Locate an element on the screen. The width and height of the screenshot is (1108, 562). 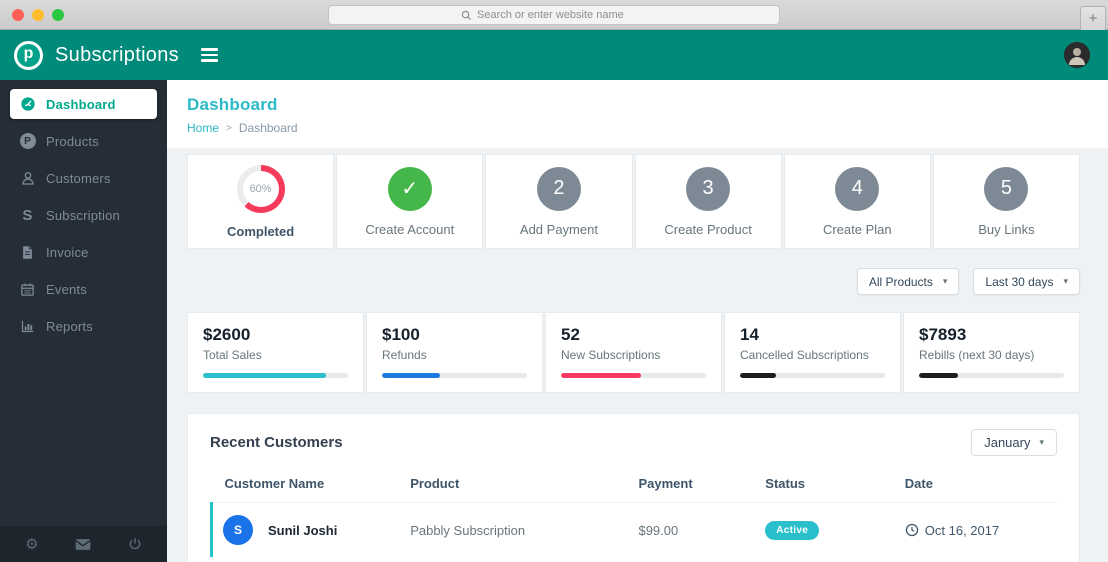
minimize-window-button is located at coordinates (38, 15).